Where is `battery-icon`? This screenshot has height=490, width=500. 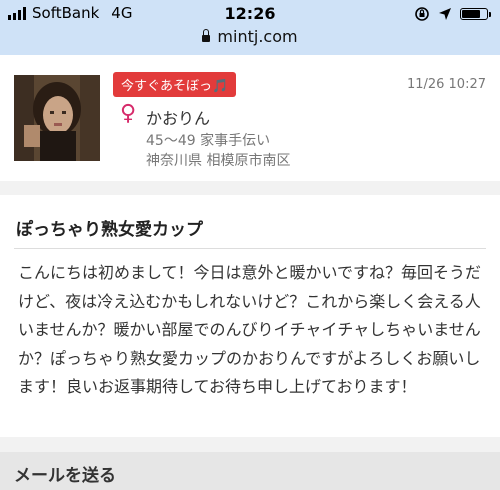 battery-icon is located at coordinates (475, 14).